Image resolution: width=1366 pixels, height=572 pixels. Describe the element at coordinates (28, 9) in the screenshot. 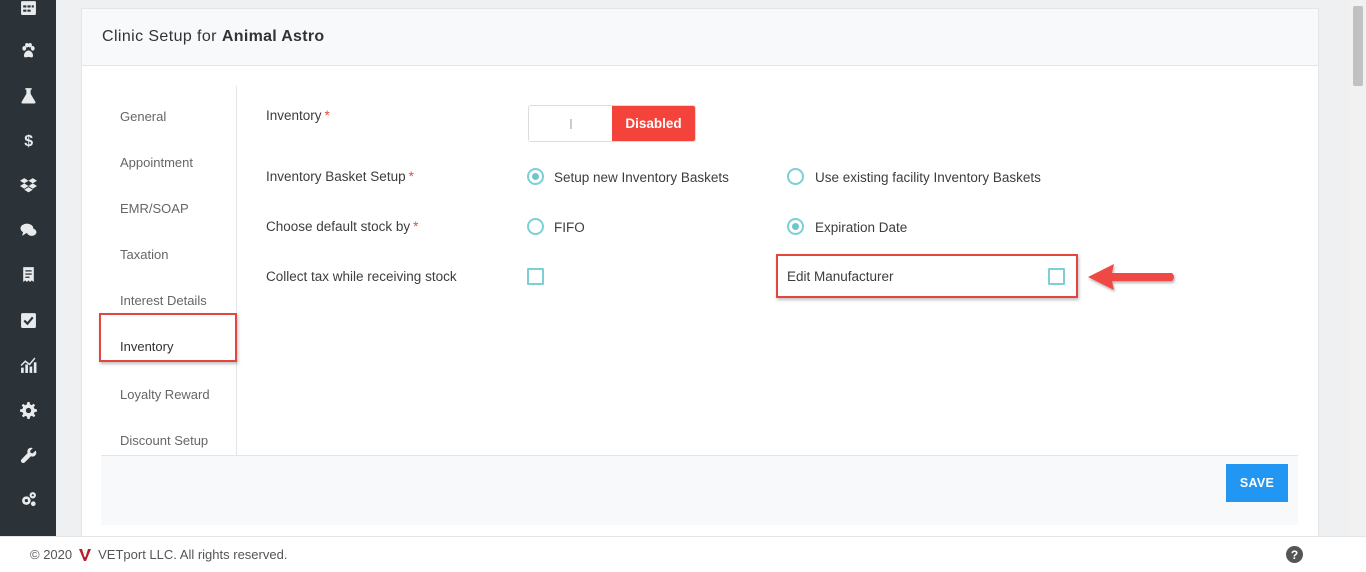

I see `calendar-icon` at that location.